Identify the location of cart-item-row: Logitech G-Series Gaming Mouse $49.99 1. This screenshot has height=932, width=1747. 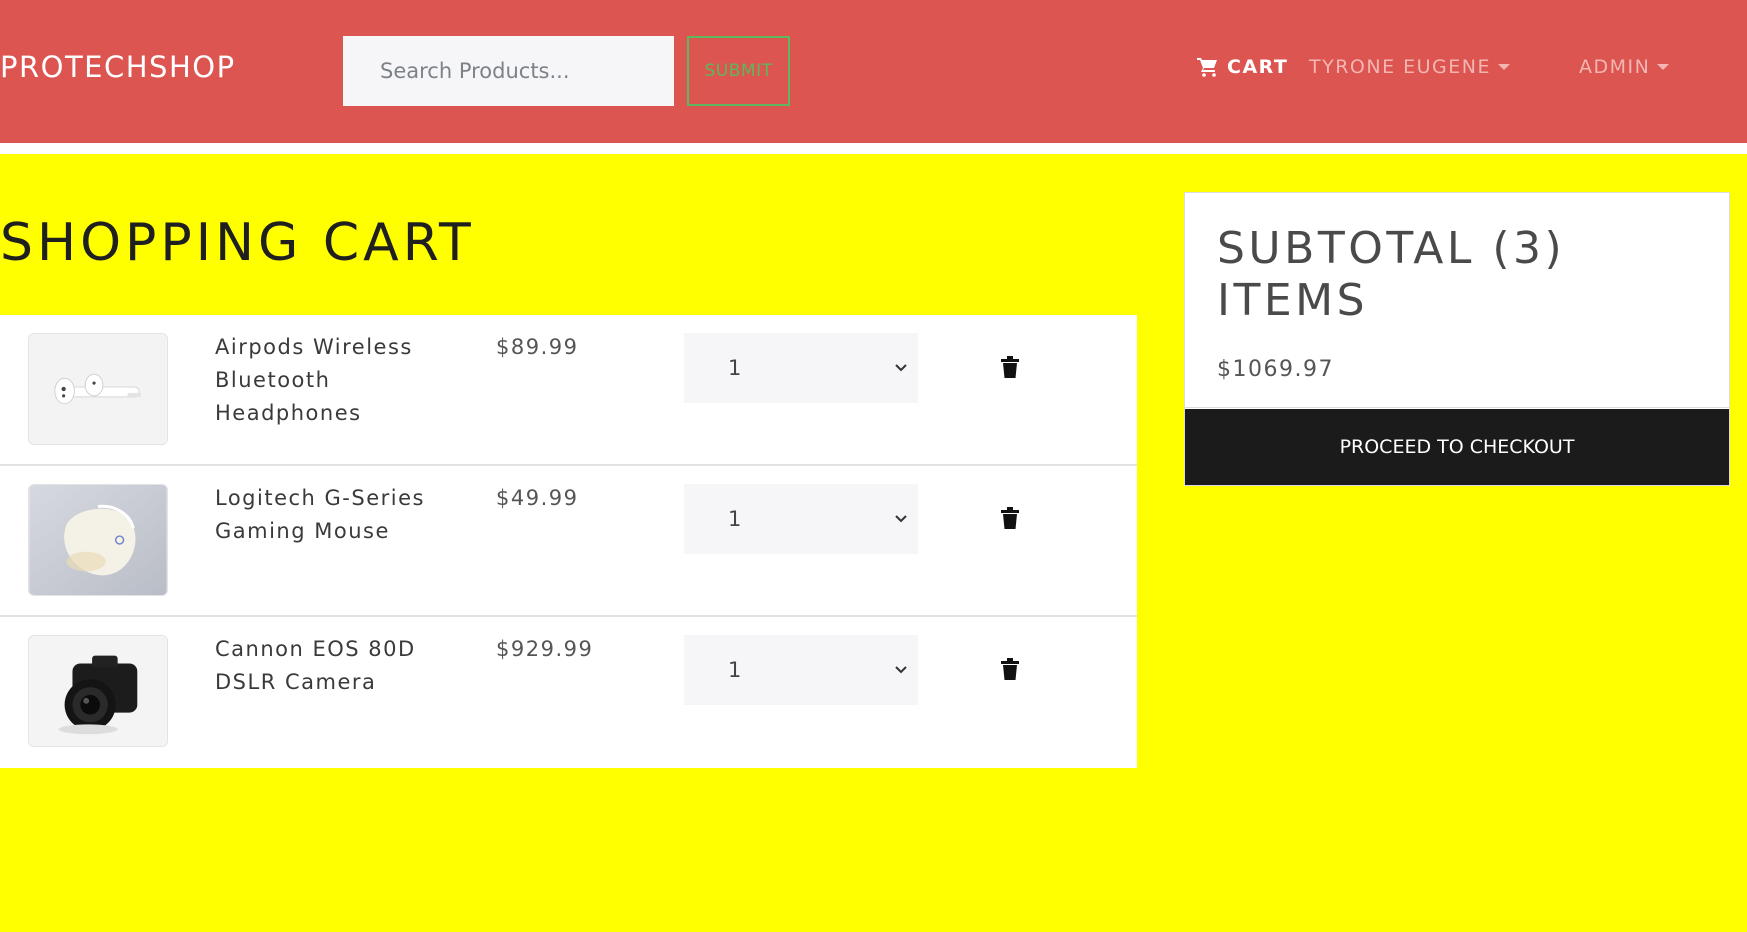
(568, 541).